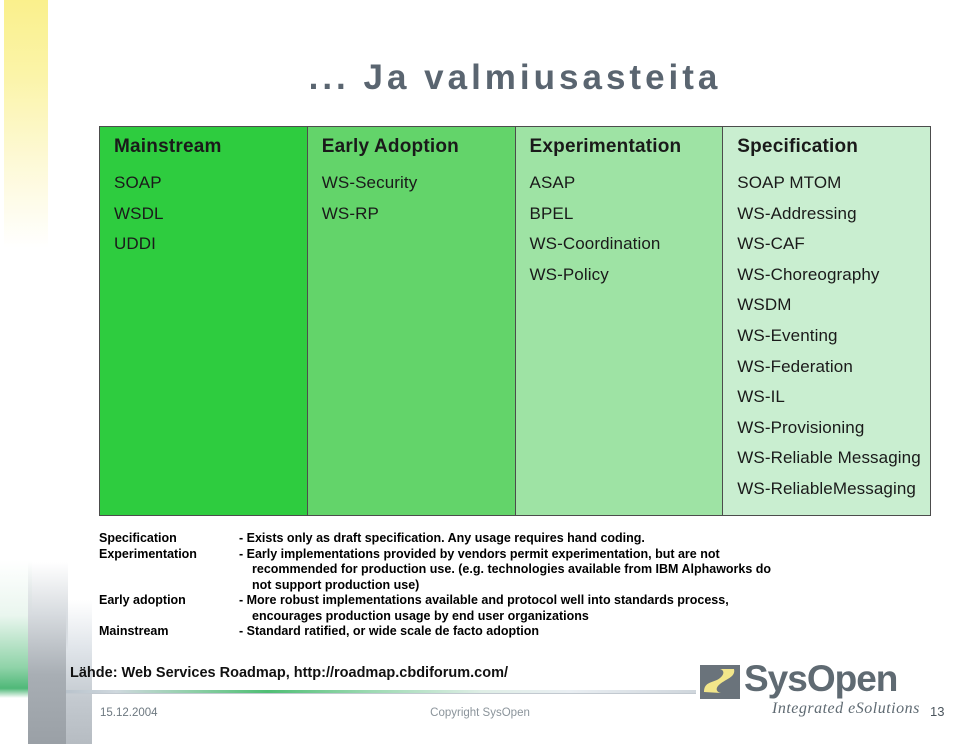  What do you see at coordinates (720, 682) in the screenshot?
I see `sysopen-mark-icon` at bounding box center [720, 682].